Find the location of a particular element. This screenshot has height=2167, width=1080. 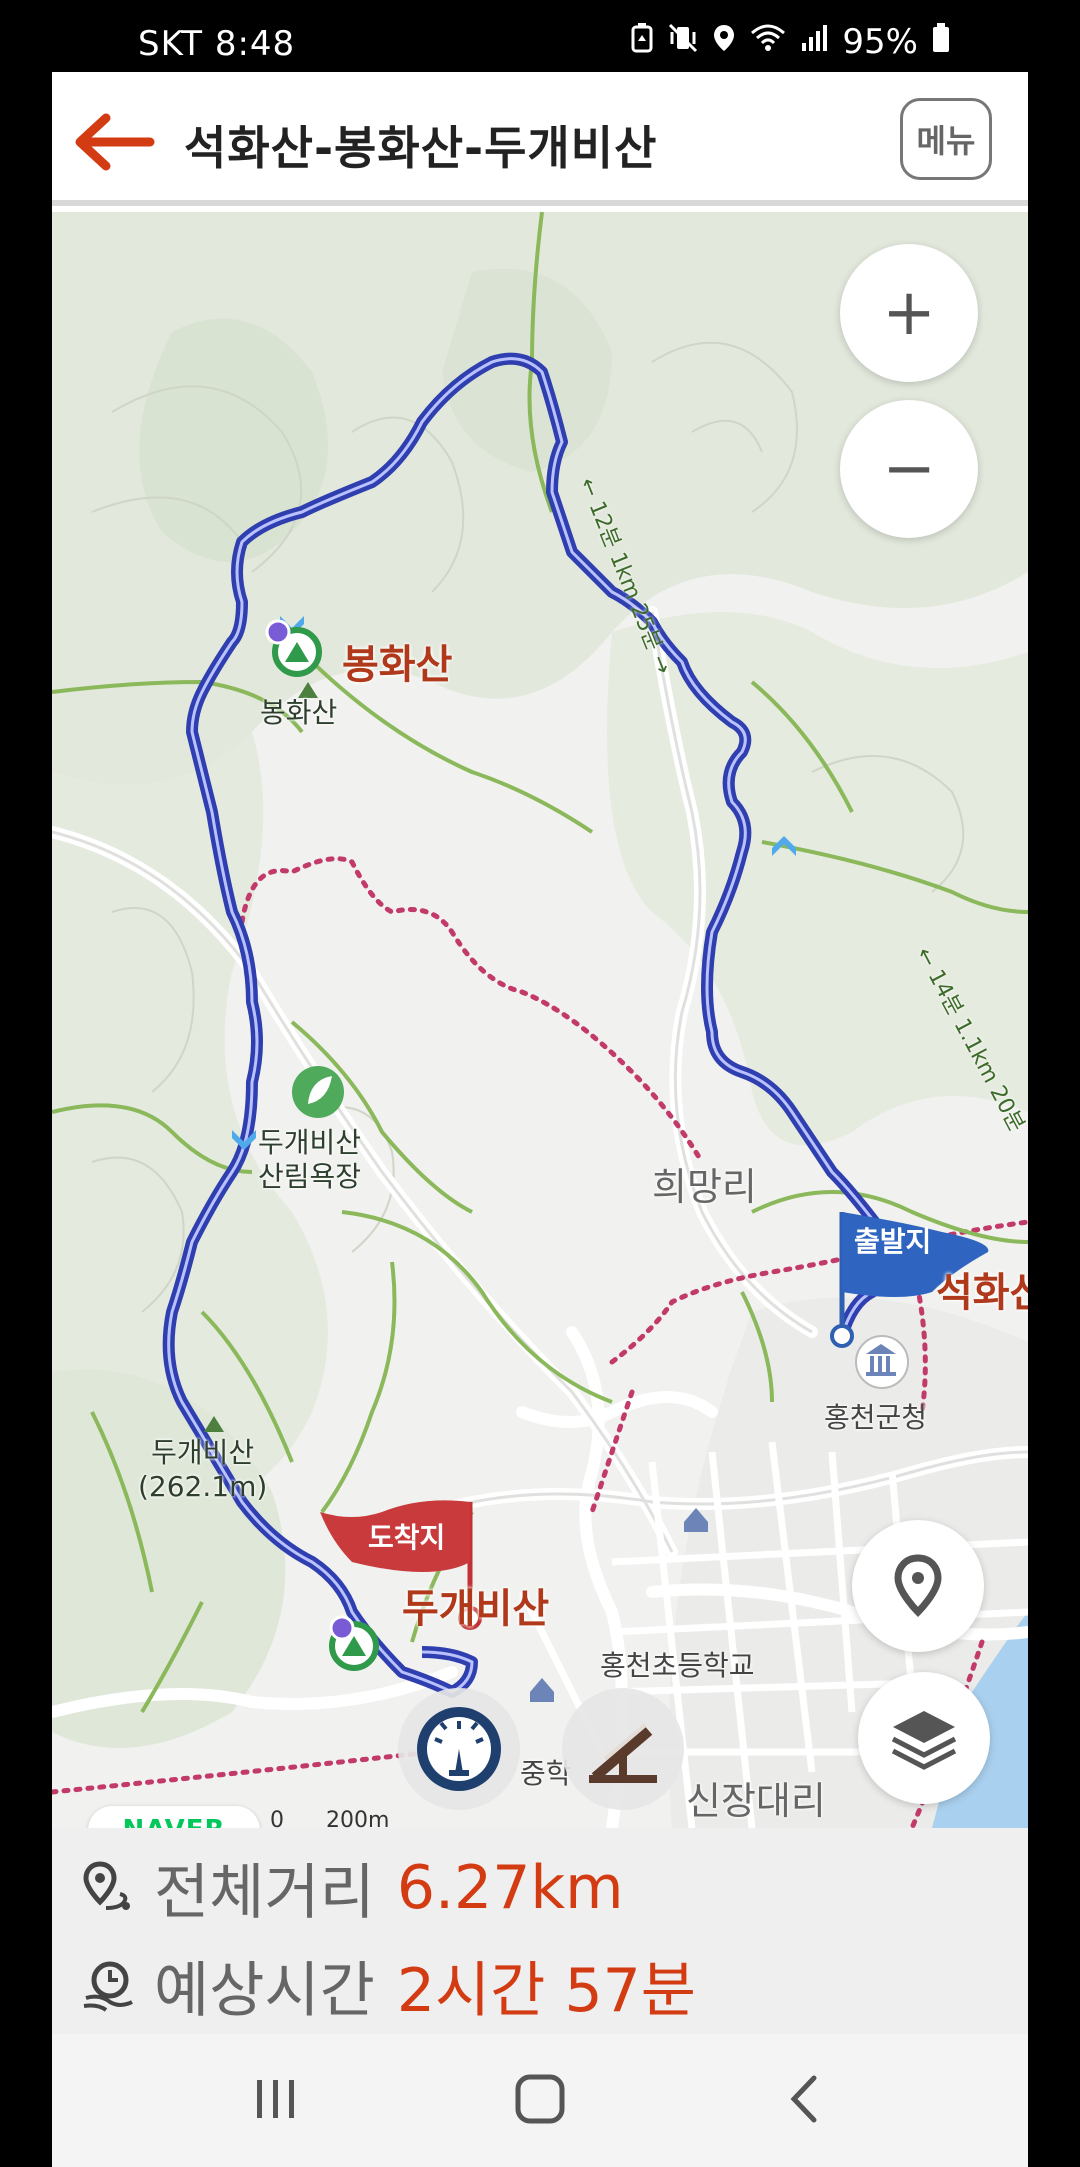

wifi-icon is located at coordinates (768, 42).